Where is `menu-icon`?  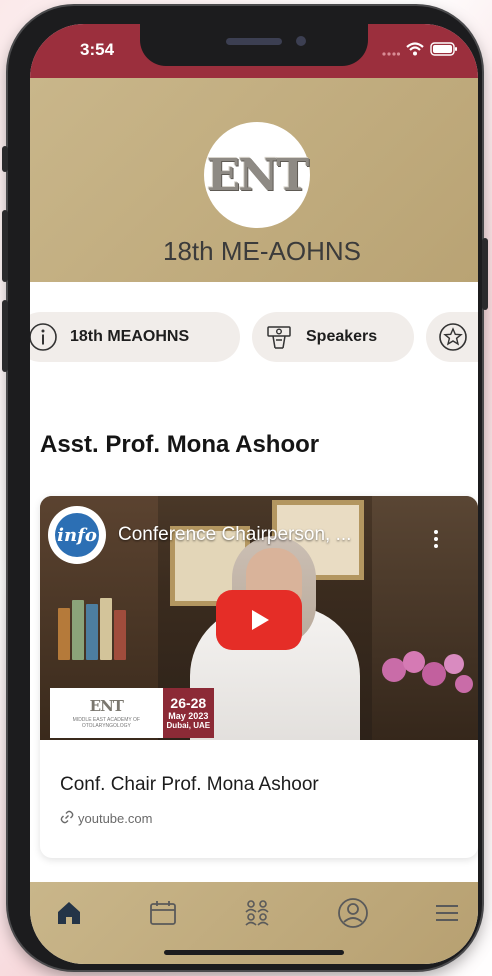
menu-icon is located at coordinates (447, 913).